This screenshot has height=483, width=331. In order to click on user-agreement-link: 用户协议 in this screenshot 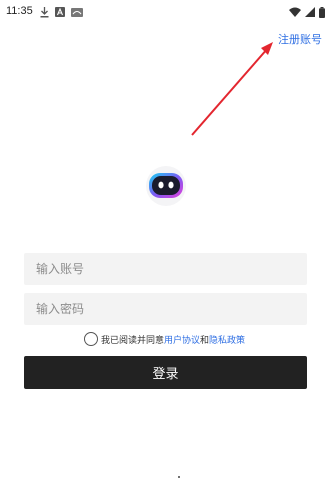, I will do `click(182, 339)`.